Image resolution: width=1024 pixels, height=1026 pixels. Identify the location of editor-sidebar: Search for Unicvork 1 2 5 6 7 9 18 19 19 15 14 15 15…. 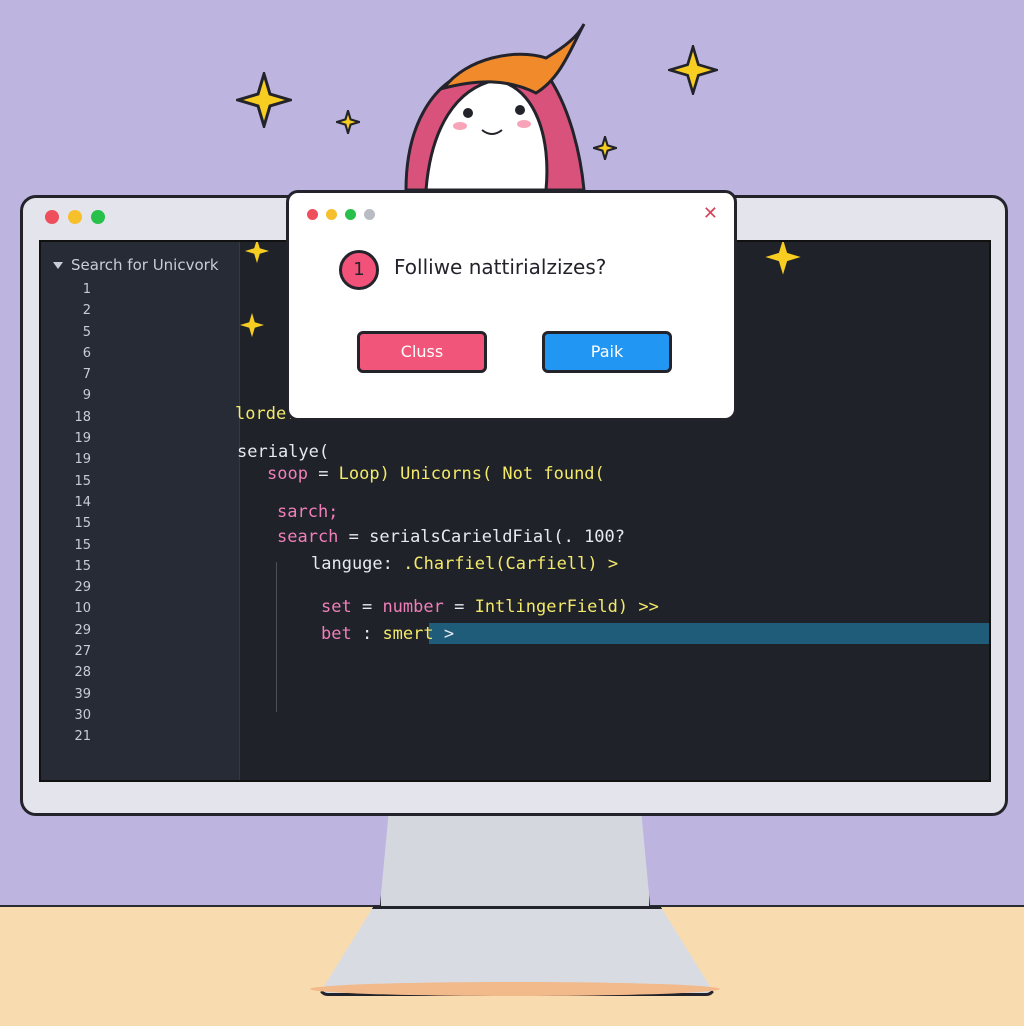
(140, 511).